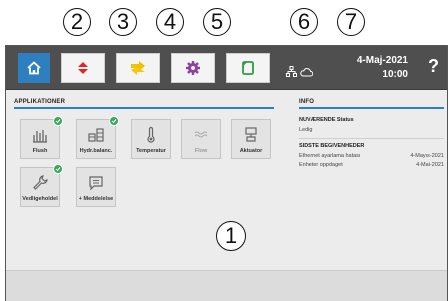  What do you see at coordinates (40, 102) in the screenshot?
I see `apps-section-title: APPLIKATIONER` at bounding box center [40, 102].